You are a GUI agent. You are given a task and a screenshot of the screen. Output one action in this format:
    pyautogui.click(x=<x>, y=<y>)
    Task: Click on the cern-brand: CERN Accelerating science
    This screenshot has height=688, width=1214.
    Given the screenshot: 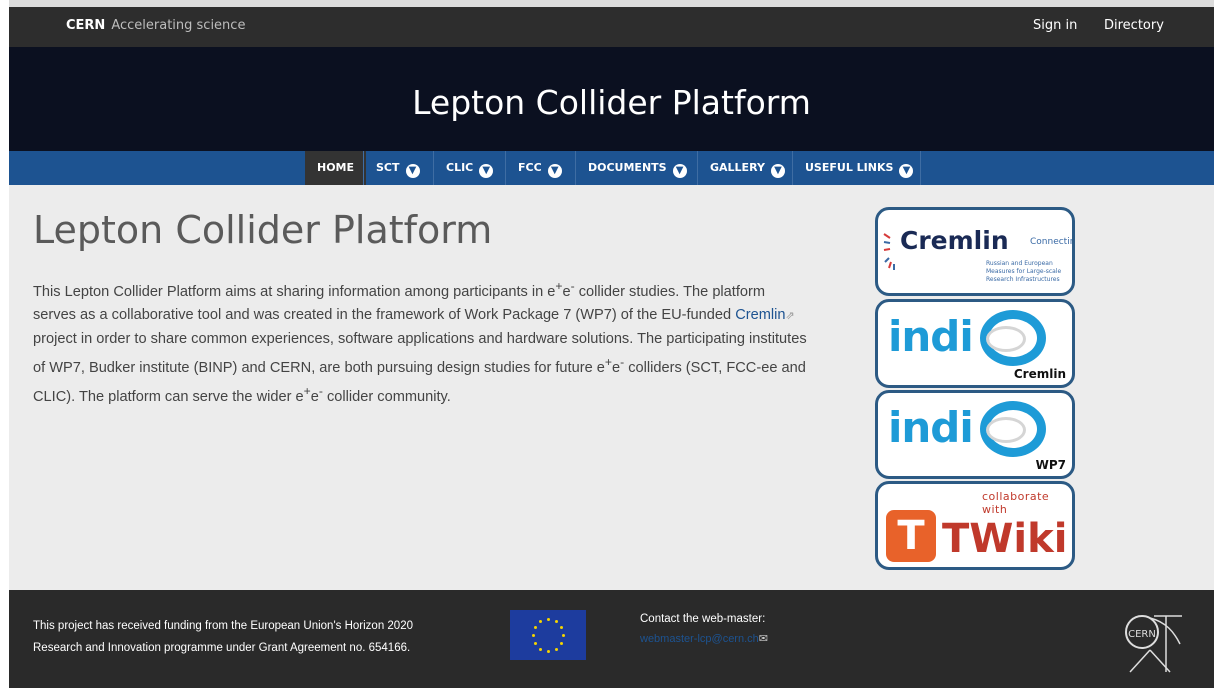 What is the action you would take?
    pyautogui.click(x=155, y=25)
    